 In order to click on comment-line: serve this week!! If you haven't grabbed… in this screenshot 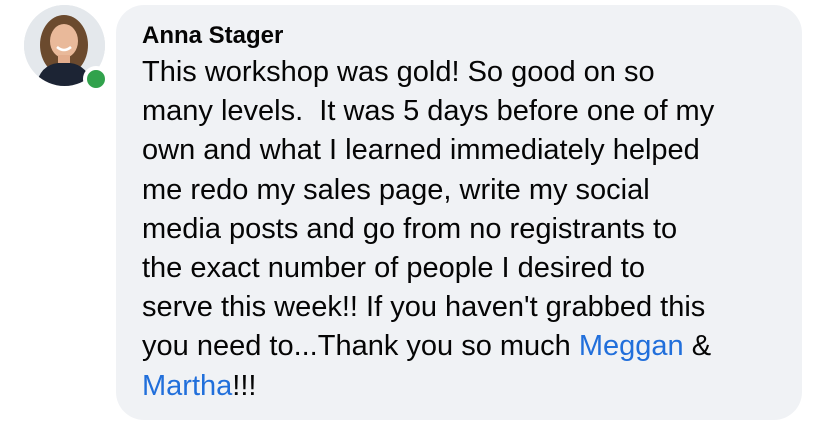, I will do `click(424, 307)`.